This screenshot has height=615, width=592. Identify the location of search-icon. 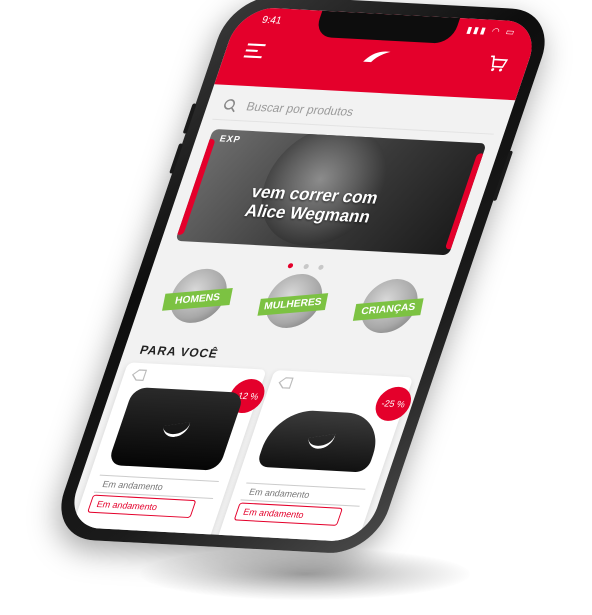
(229, 106).